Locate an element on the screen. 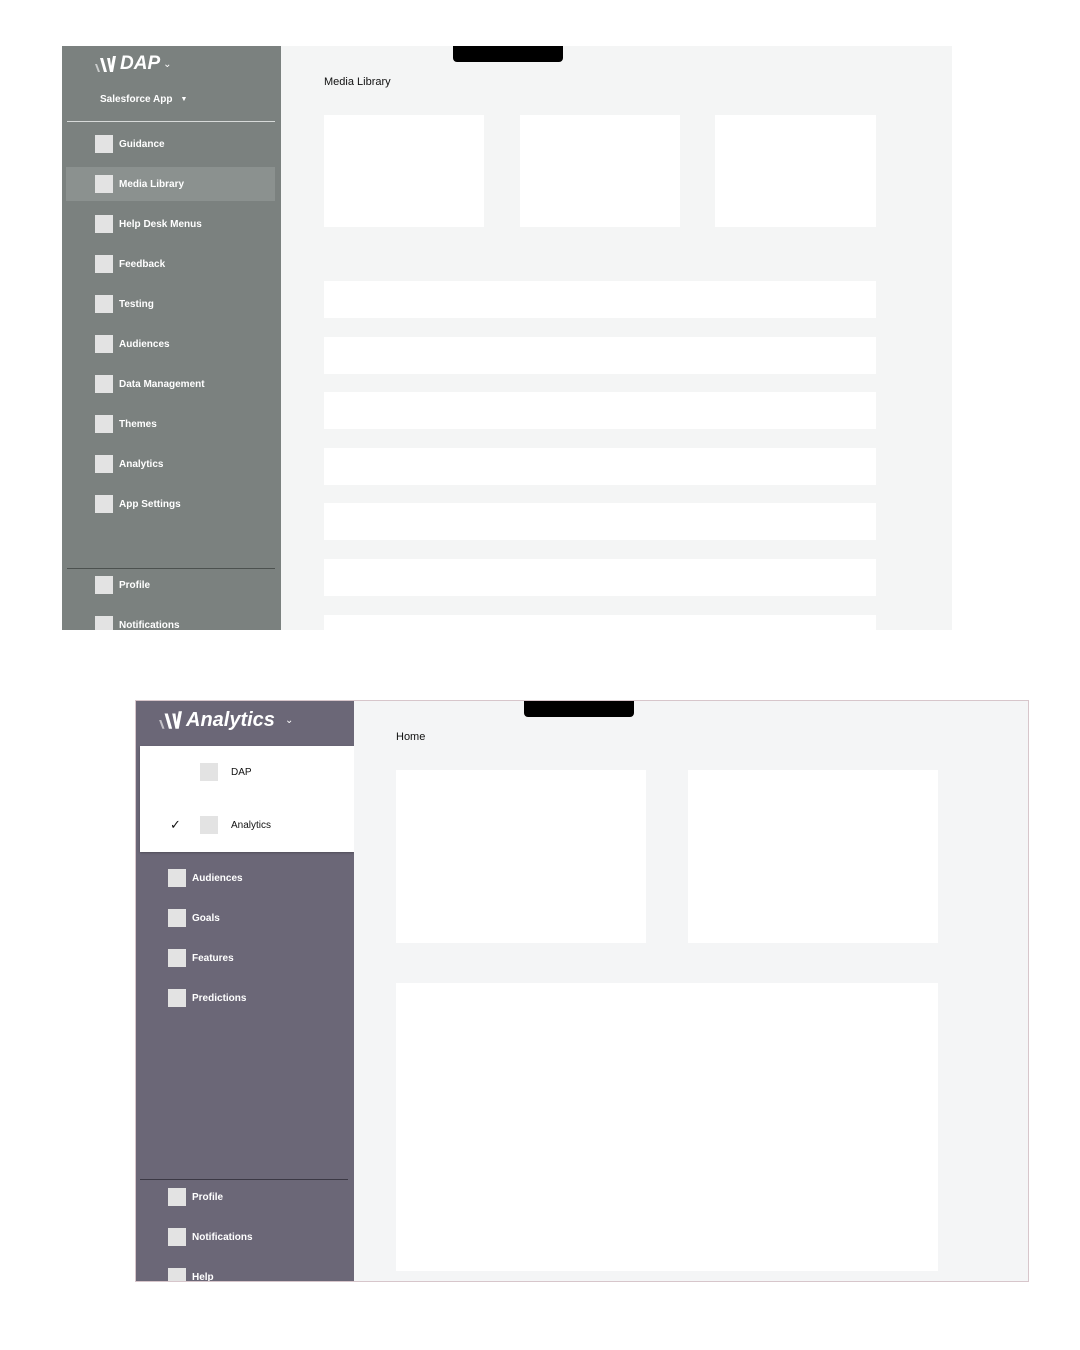 This screenshot has width=1080, height=1350. sidebar-item-label: Predictions is located at coordinates (219, 998).